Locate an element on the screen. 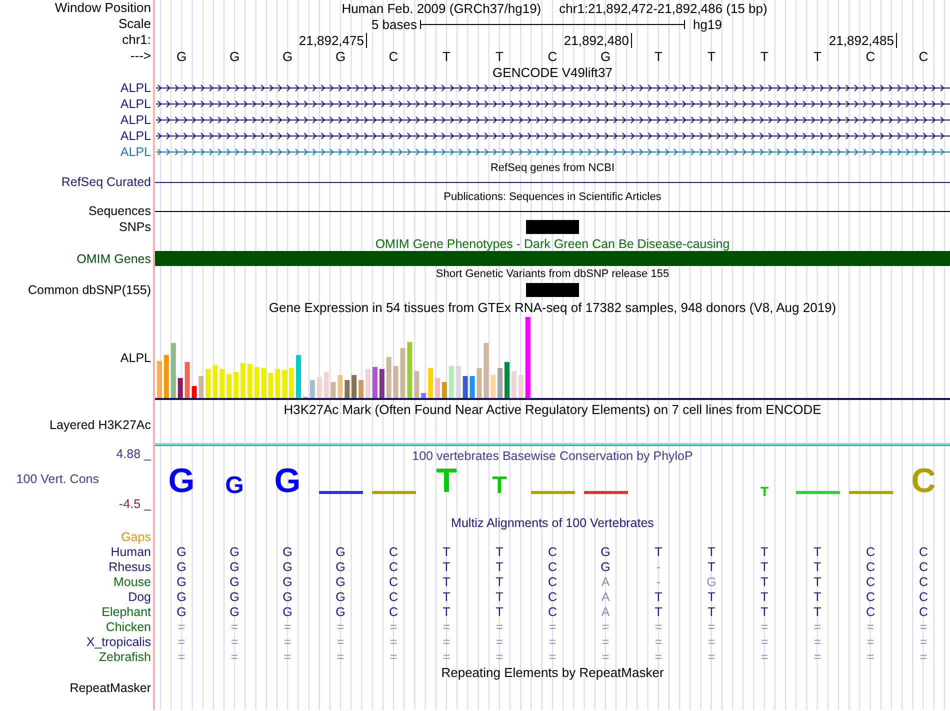 The height and width of the screenshot is (711, 950). position-tick: 21,892,475 is located at coordinates (332, 40).